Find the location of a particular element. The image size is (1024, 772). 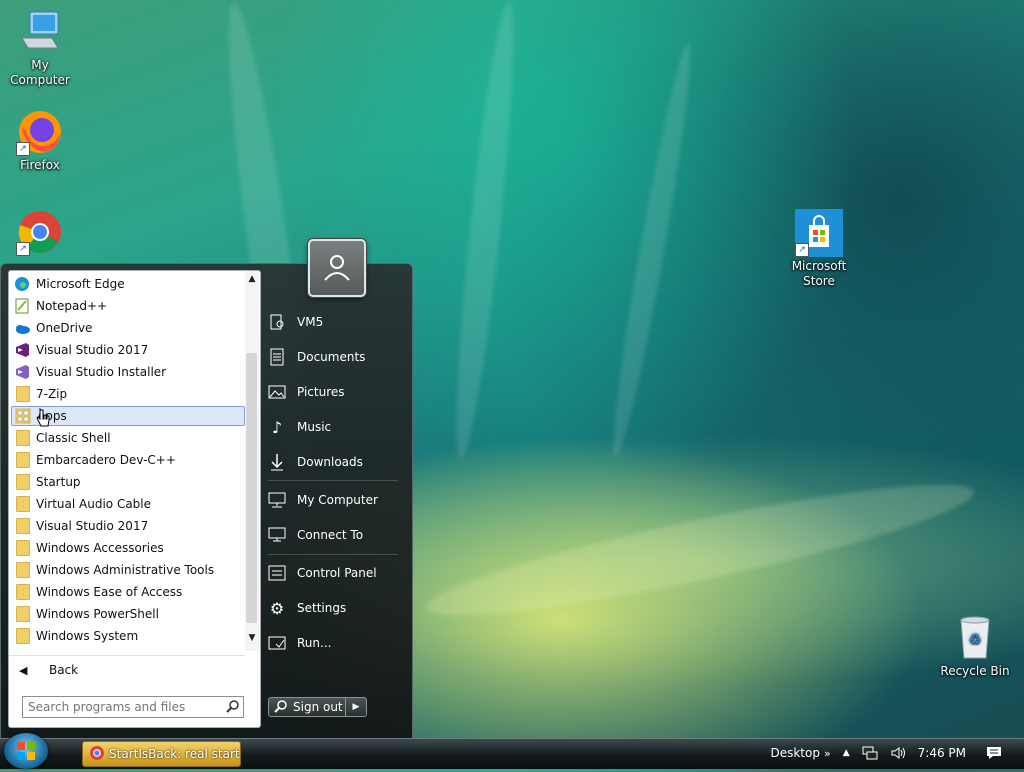

scroll-down-arrow-icon: ▼ is located at coordinates (252, 639).